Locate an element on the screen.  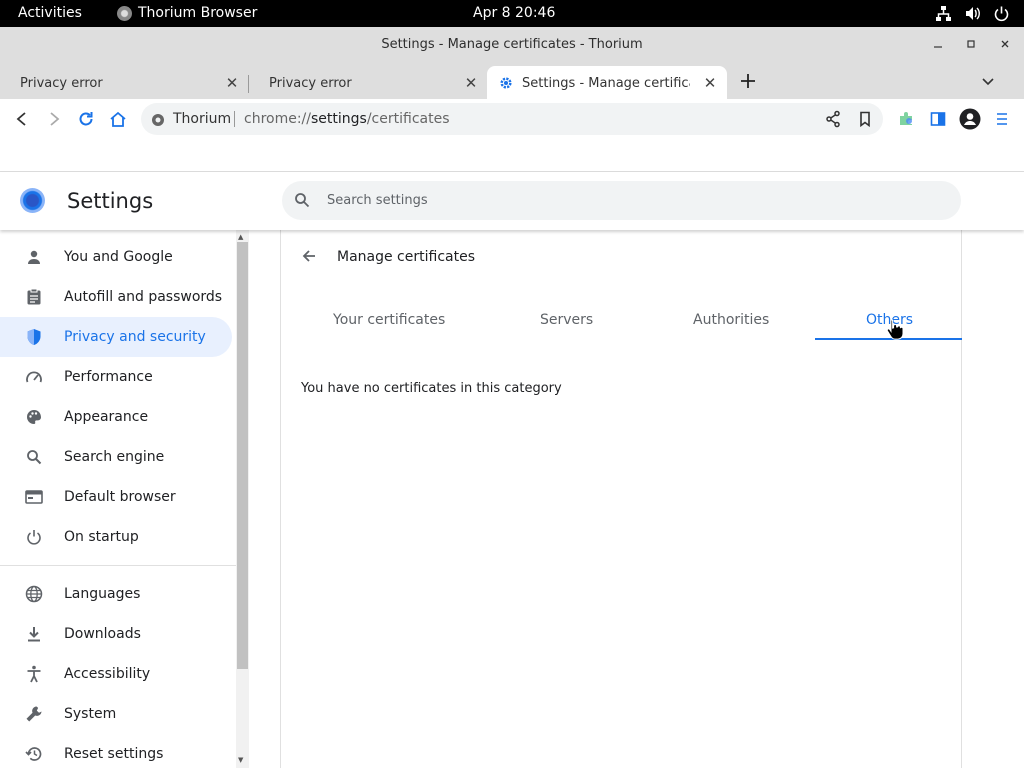
tab-privacy-error-2: Privacy error ✕ is located at coordinates (367, 82).